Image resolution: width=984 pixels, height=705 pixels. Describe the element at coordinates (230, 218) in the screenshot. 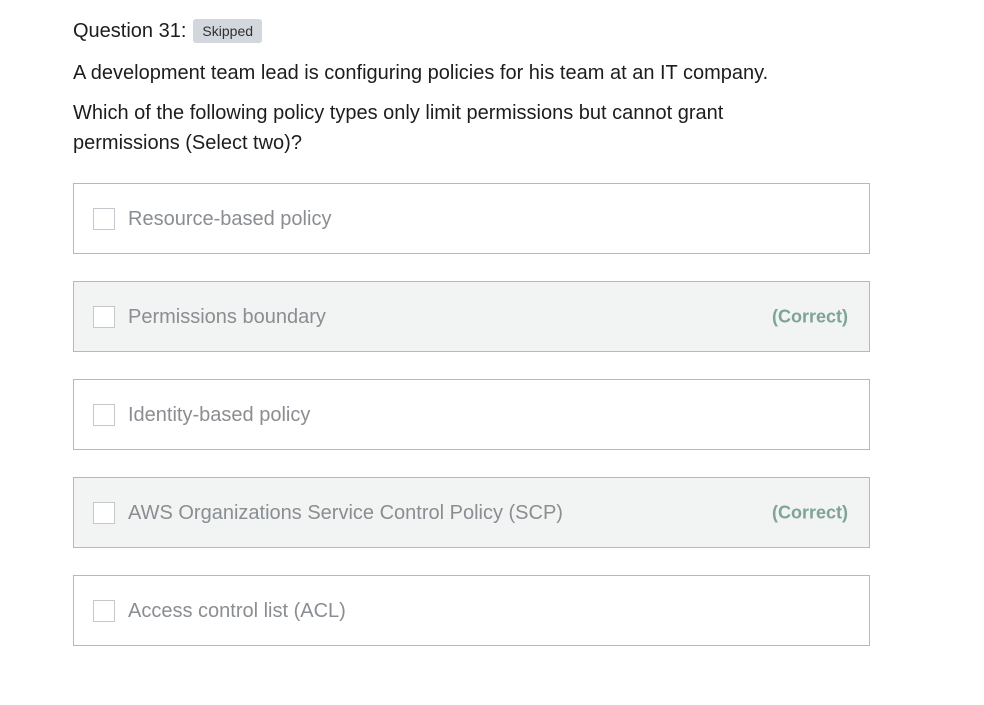

I see `answer-option-label: Resource-based policy` at that location.